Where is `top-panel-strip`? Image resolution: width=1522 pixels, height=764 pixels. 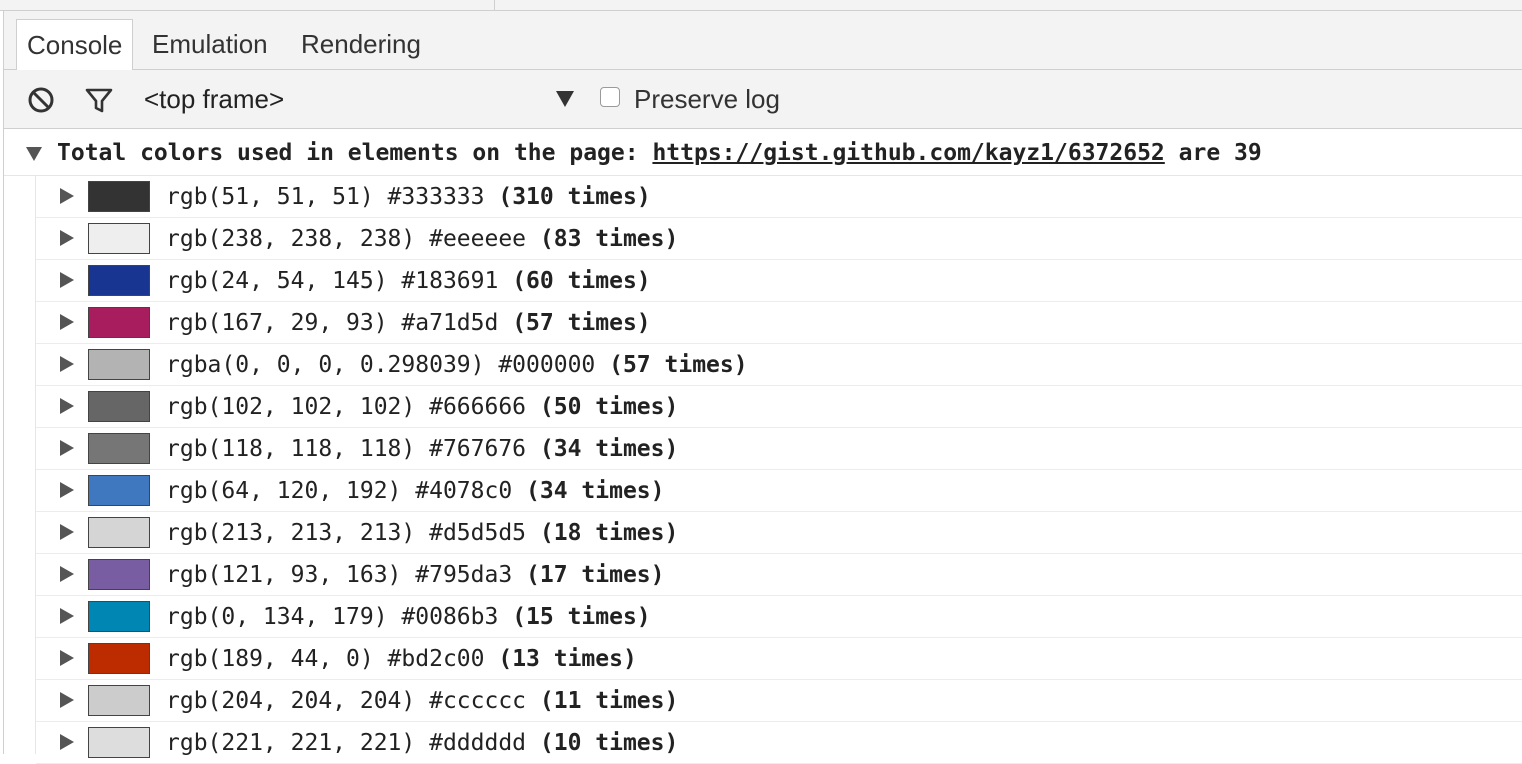
top-panel-strip is located at coordinates (761, 5).